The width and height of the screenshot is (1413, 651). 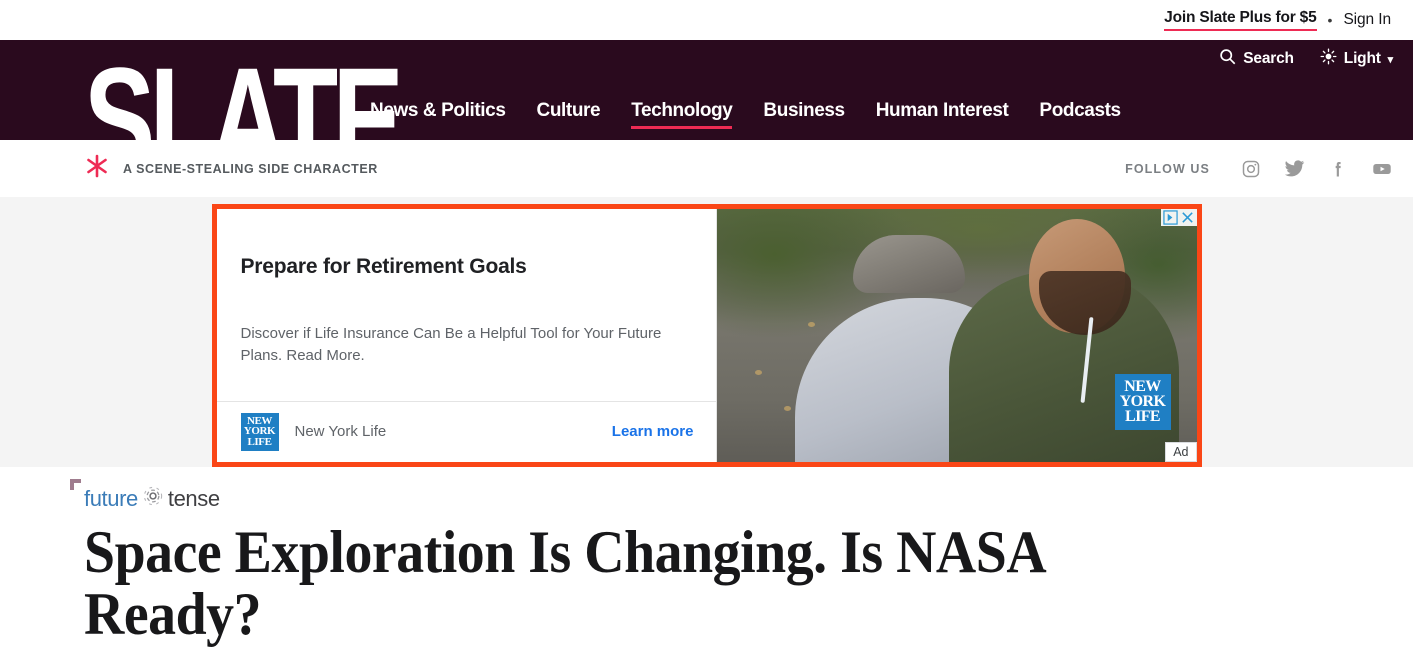 What do you see at coordinates (569, 120) in the screenshot?
I see `nav-item-culture: Culture` at bounding box center [569, 120].